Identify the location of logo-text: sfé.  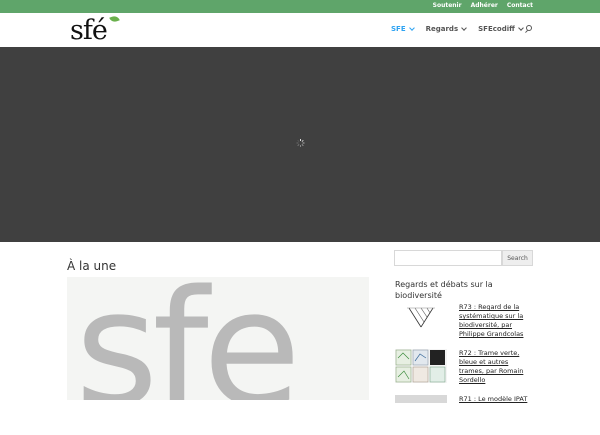
(89, 30).